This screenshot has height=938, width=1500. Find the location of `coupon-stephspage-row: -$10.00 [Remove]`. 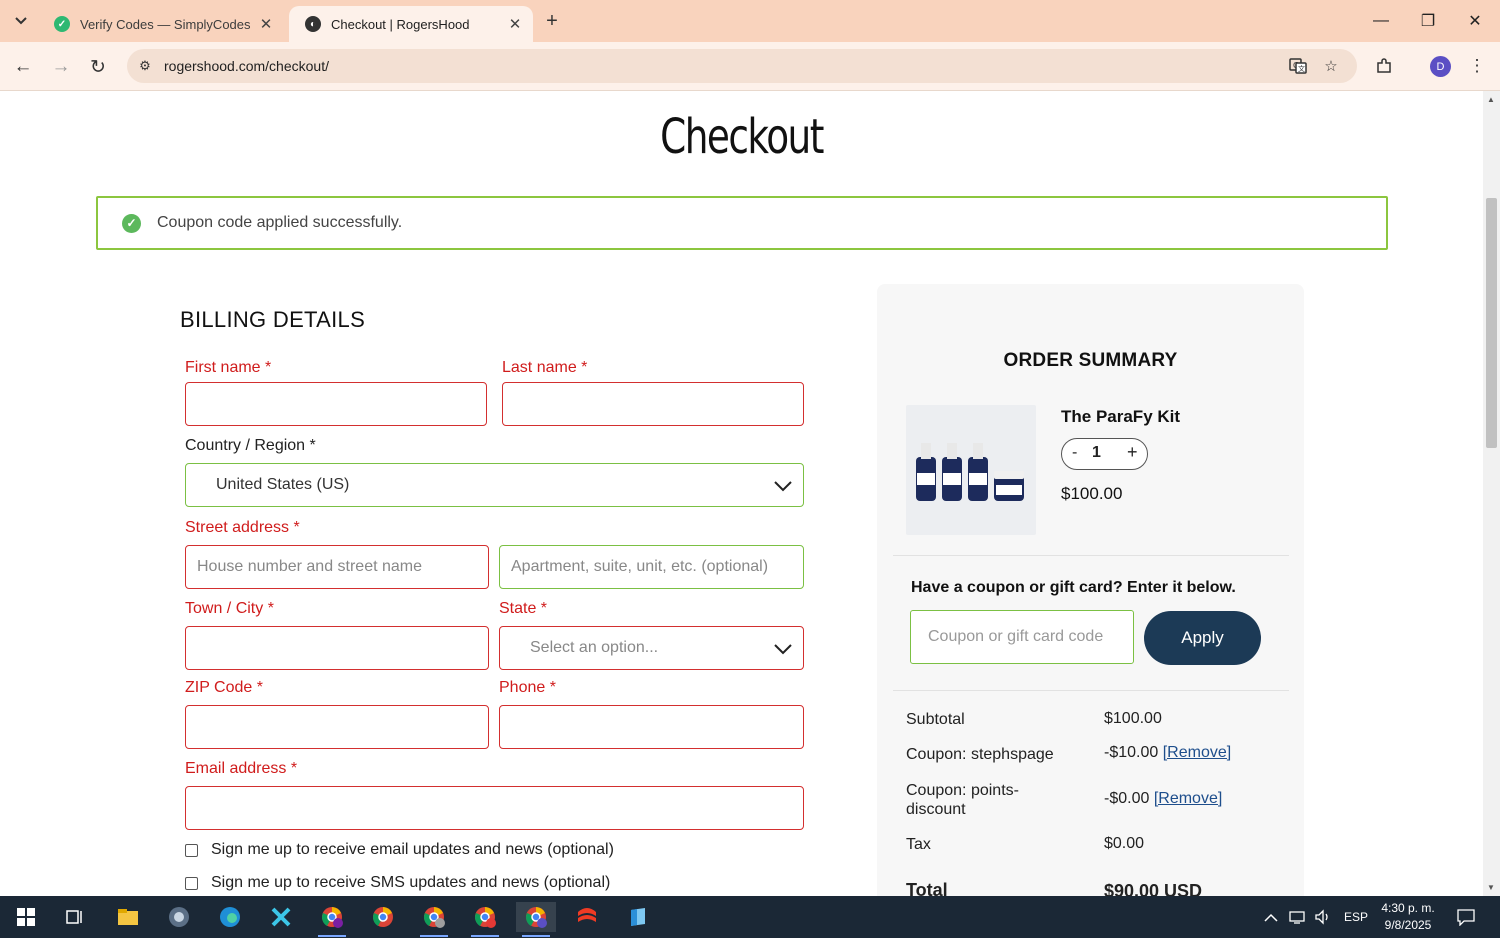

coupon-stephspage-row: -$10.00 [Remove] is located at coordinates (1167, 753).